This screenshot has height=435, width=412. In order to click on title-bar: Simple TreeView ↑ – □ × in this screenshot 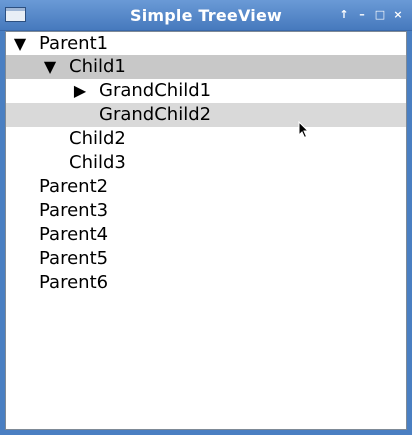, I will do `click(206, 15)`.